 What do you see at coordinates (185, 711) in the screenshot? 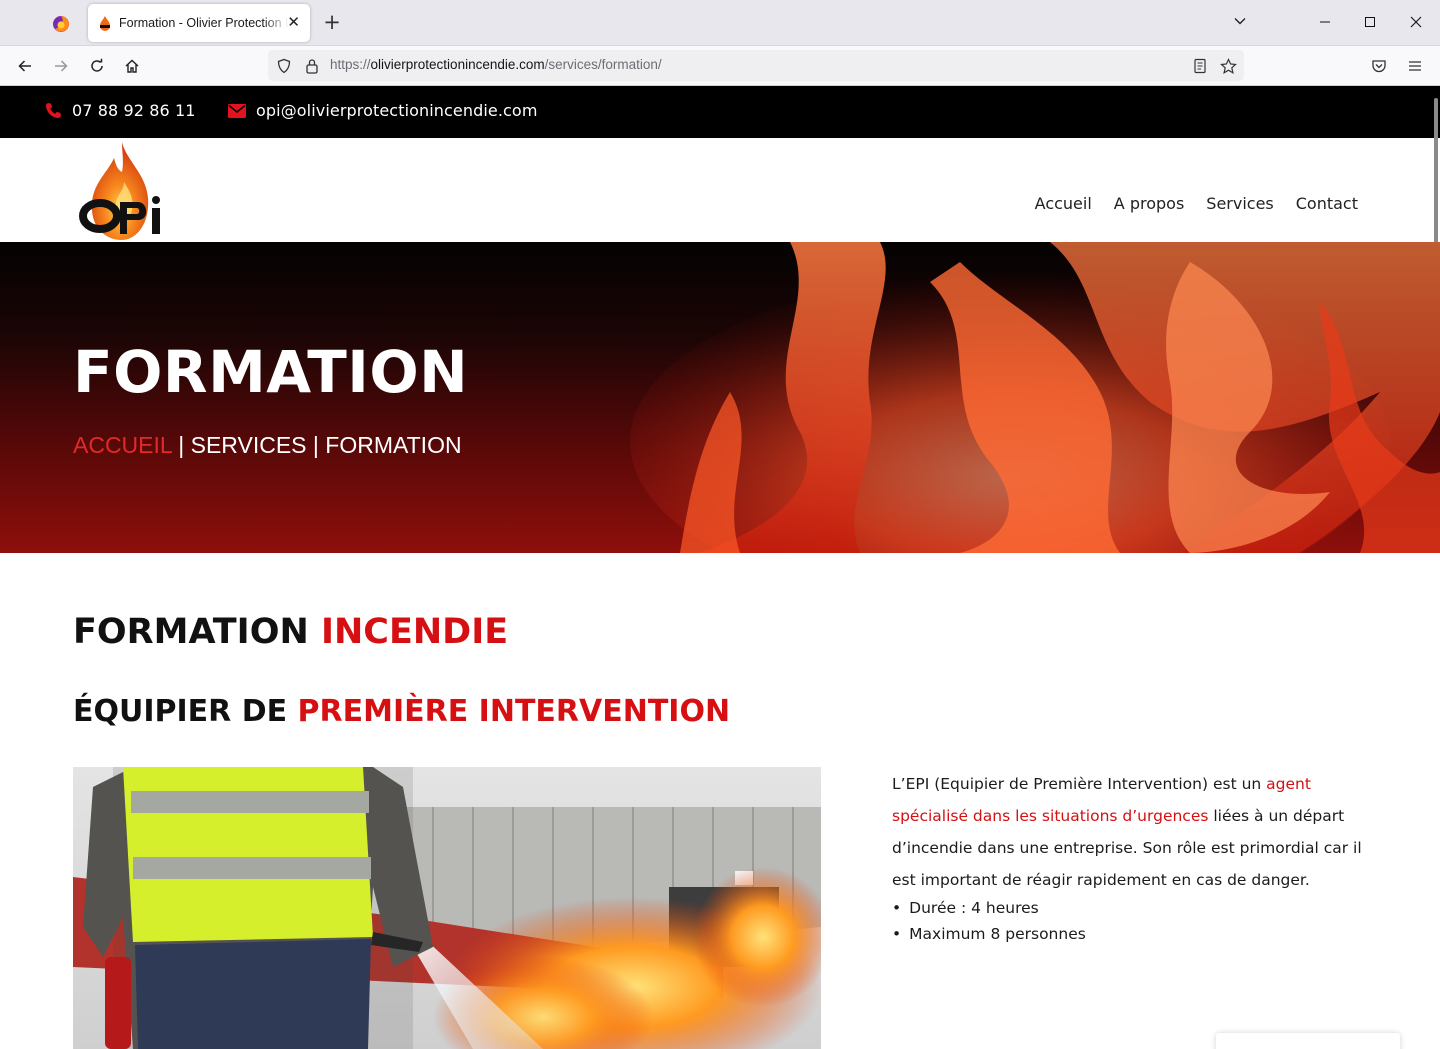
I see `section-subheading-black: ÉQUIPIER DE` at bounding box center [185, 711].